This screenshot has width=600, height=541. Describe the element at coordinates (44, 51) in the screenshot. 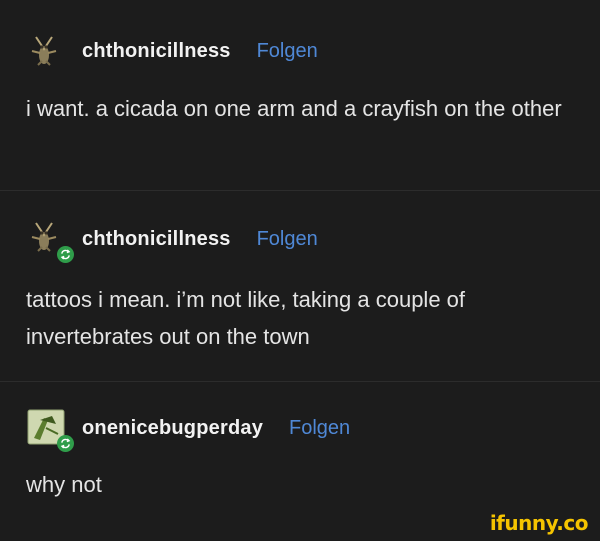

I see `cicada-avatar-icon` at that location.